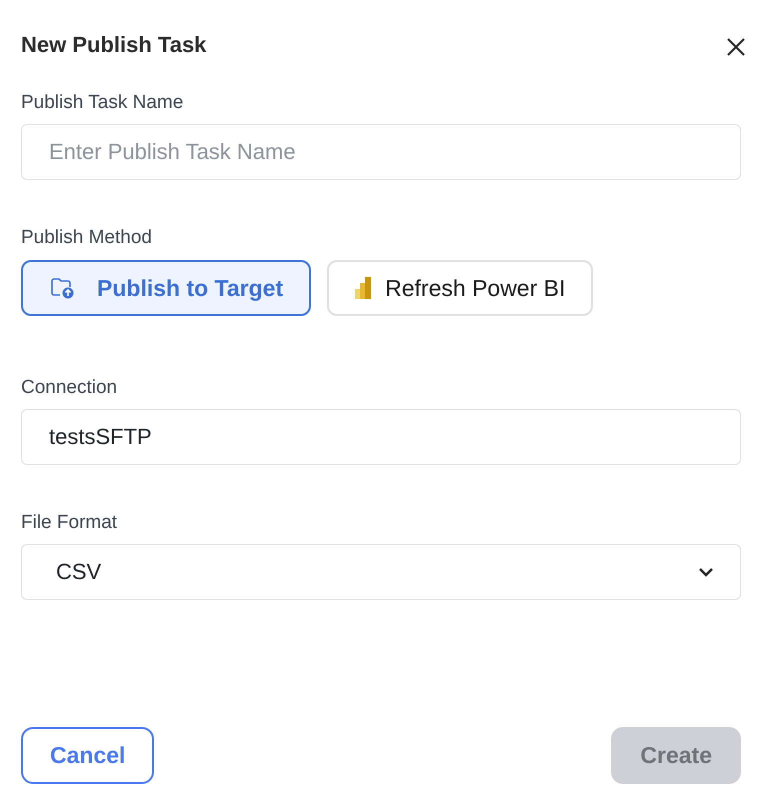  I want to click on format-dropdown: CSV, so click(381, 572).